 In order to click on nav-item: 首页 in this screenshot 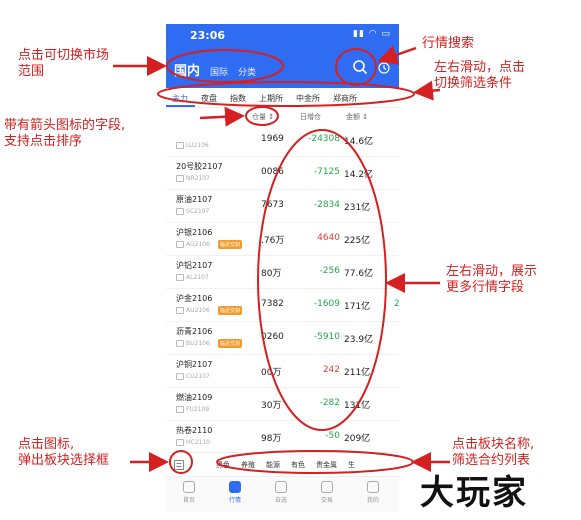, I will do `click(189, 492)`.